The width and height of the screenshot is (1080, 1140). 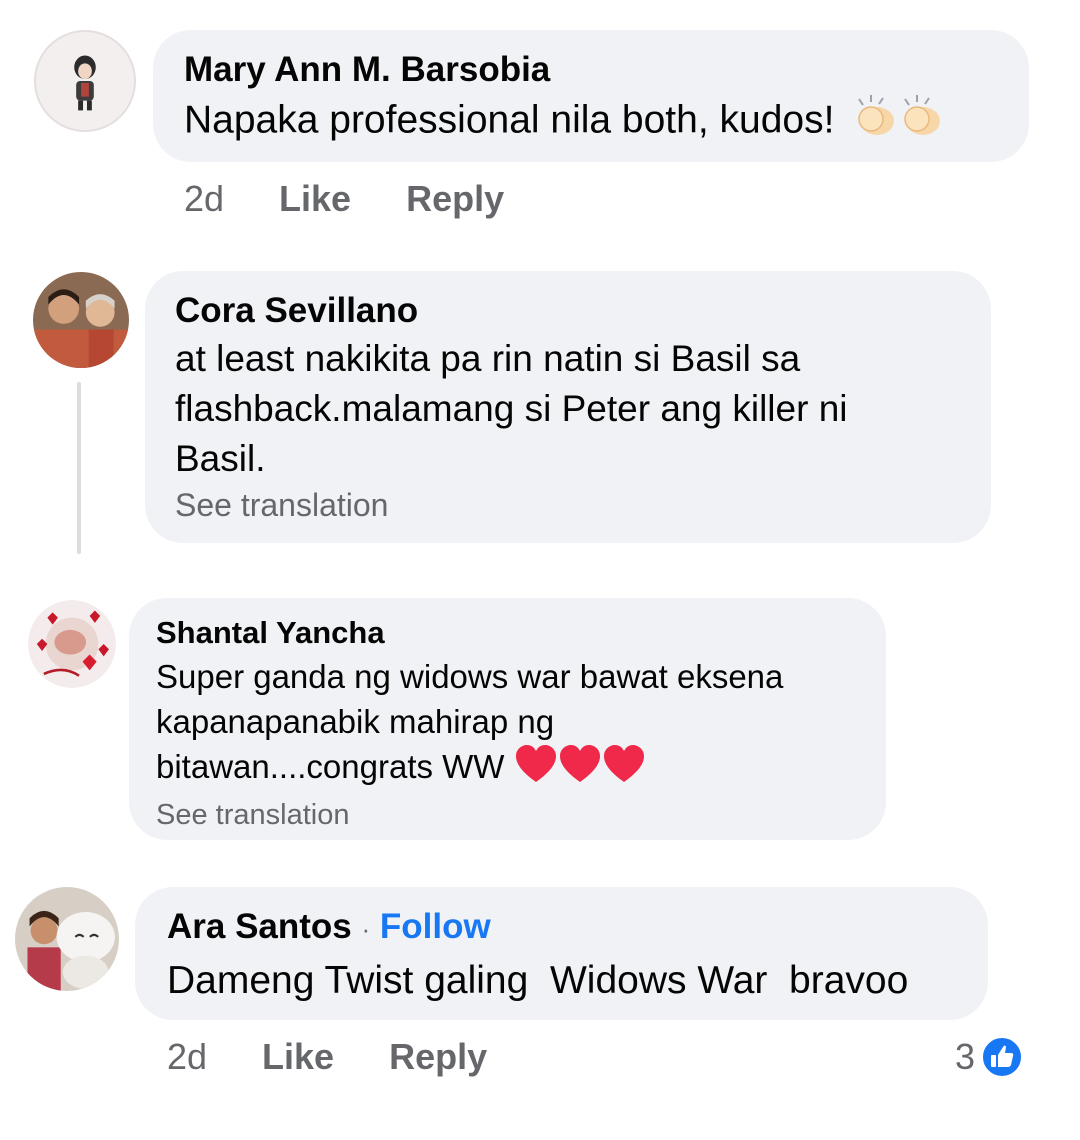 What do you see at coordinates (577, 928) in the screenshot?
I see `comment-author-row: Ara Santos · Follow` at bounding box center [577, 928].